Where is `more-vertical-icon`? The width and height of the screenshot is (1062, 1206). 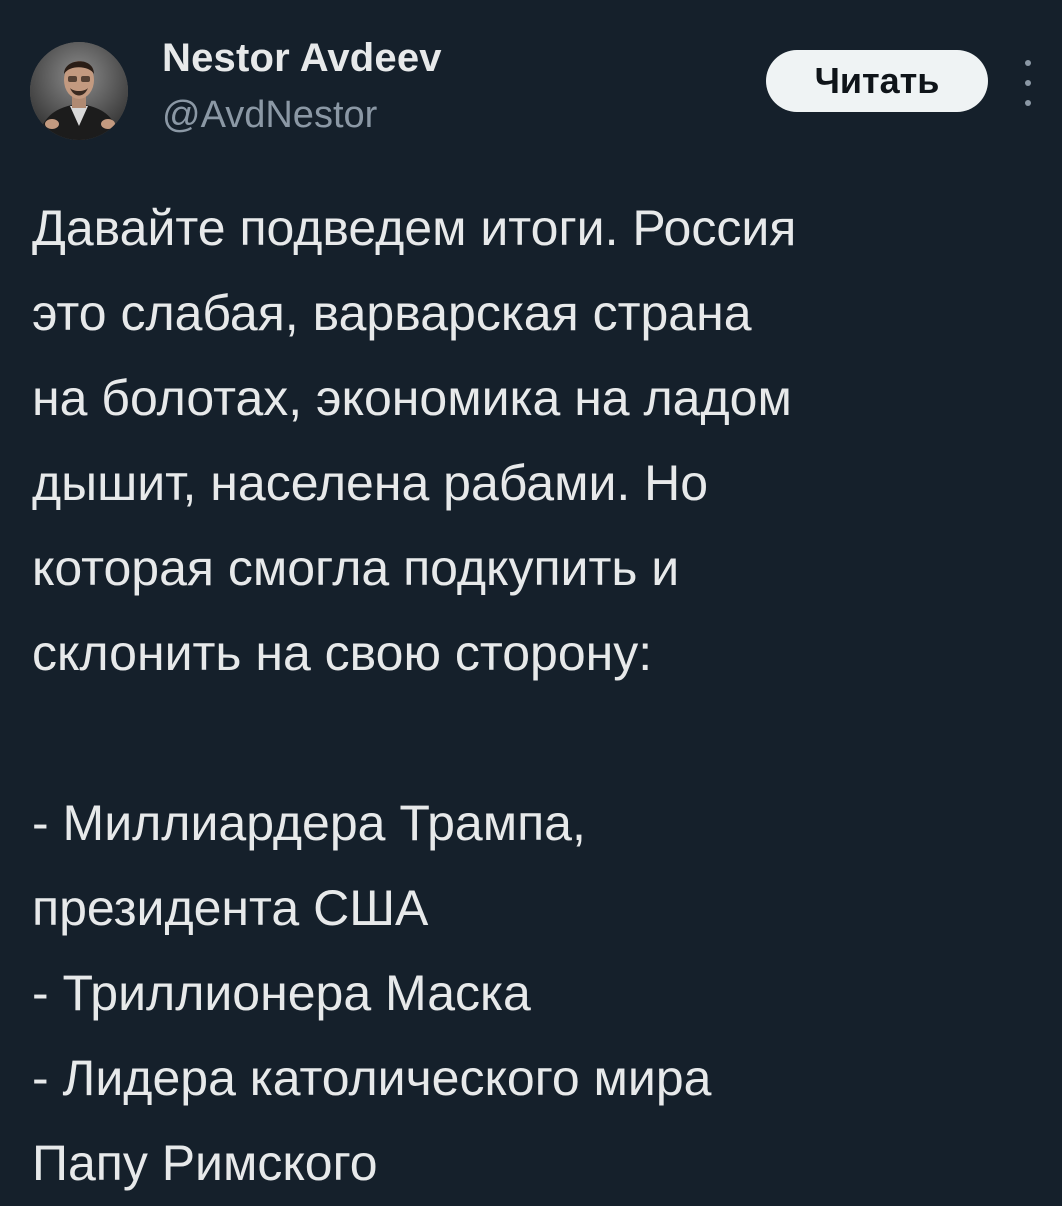 more-vertical-icon is located at coordinates (1028, 83).